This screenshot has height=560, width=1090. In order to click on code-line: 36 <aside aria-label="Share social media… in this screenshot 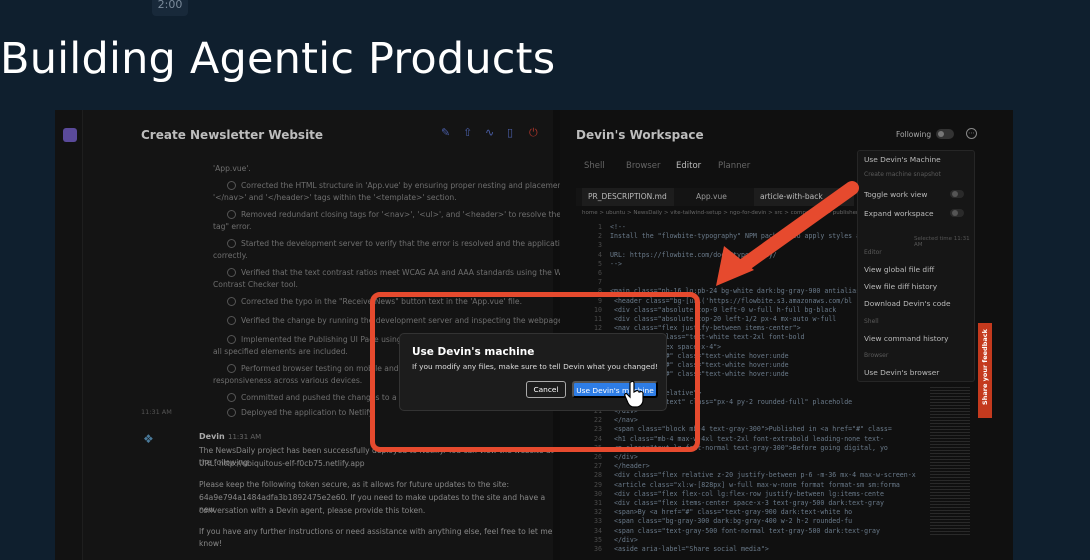, I will do `click(787, 549)`.